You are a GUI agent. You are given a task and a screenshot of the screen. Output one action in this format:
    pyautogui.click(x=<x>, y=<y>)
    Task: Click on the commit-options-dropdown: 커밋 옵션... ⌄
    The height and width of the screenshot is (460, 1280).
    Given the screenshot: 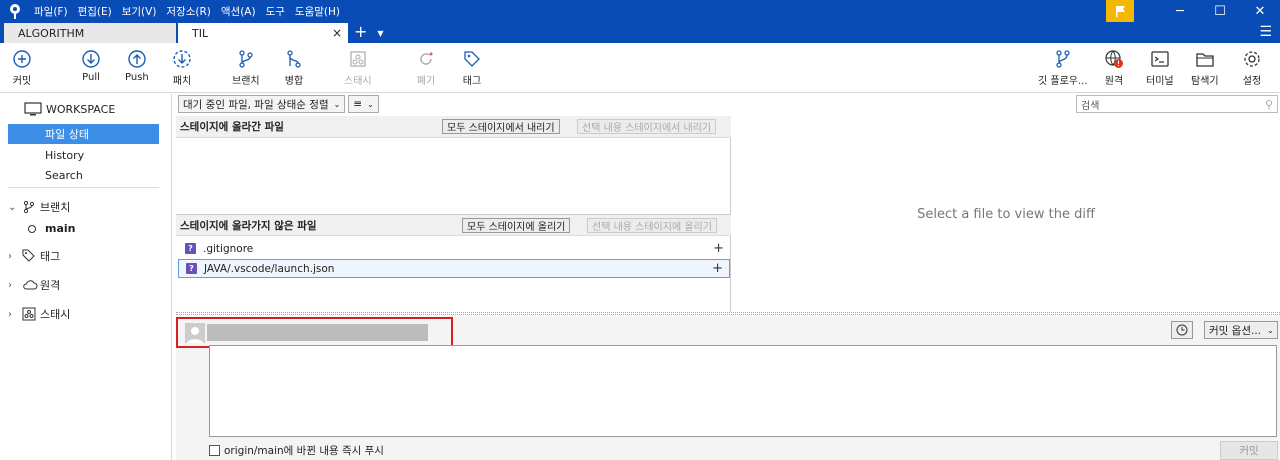 What is the action you would take?
    pyautogui.click(x=1241, y=330)
    